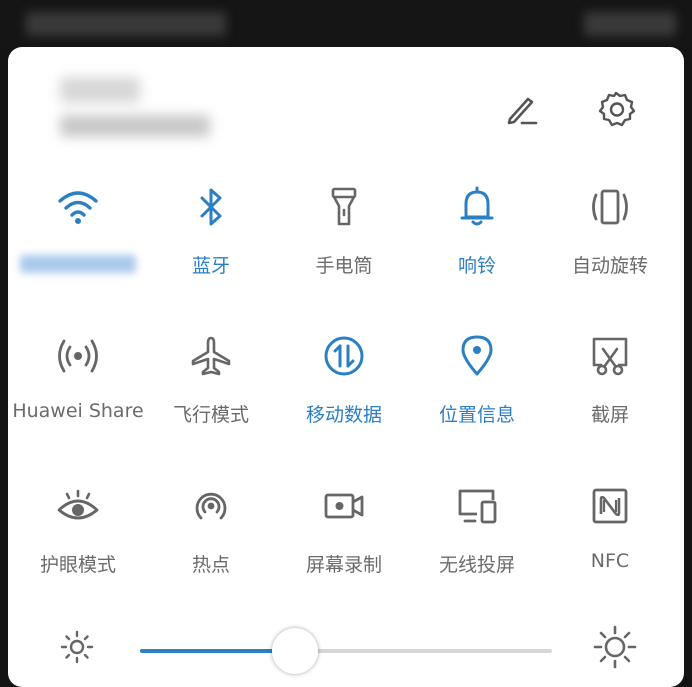  Describe the element at coordinates (610, 543) in the screenshot. I see `tile-nfc: NFC` at that location.